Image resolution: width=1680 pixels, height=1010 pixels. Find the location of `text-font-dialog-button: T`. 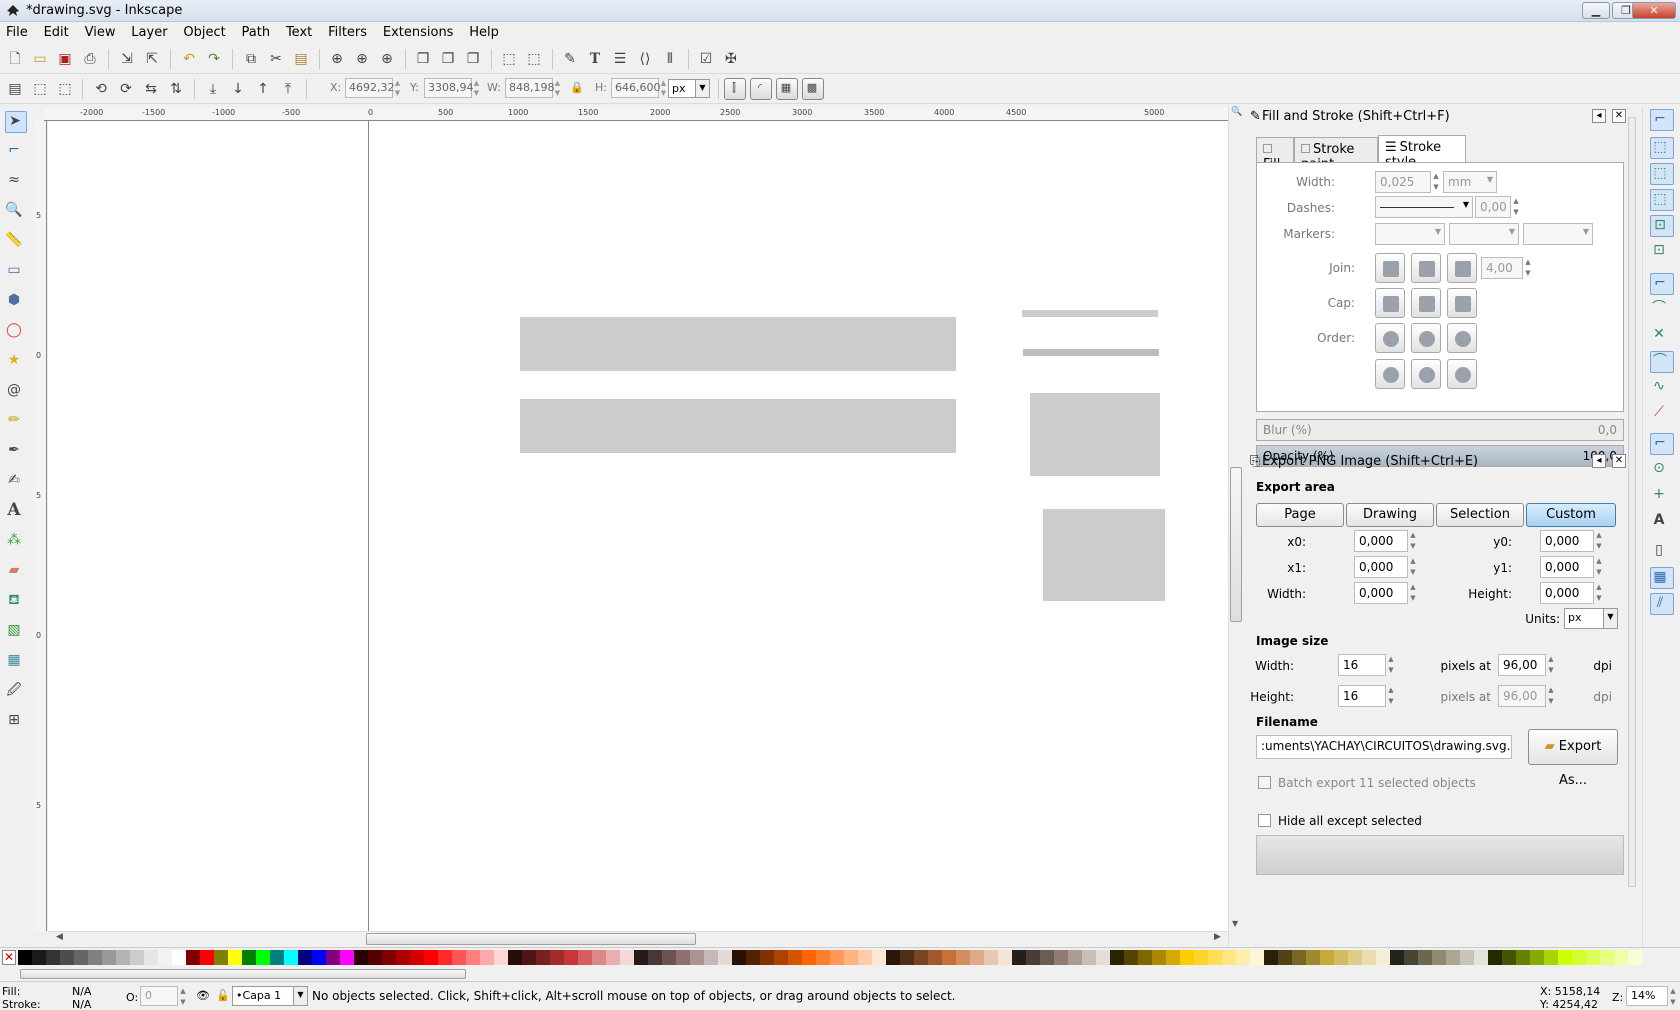

text-font-dialog-button: T is located at coordinates (595, 59).